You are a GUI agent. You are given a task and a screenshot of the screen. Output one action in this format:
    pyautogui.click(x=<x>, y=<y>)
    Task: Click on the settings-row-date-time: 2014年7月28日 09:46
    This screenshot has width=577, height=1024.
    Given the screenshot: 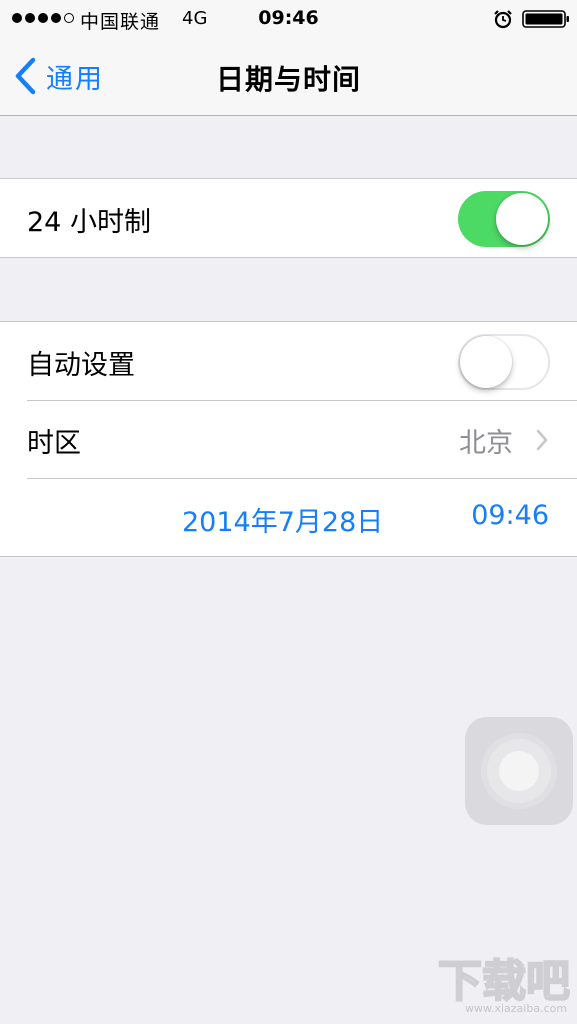 What is the action you would take?
    pyautogui.click(x=288, y=517)
    